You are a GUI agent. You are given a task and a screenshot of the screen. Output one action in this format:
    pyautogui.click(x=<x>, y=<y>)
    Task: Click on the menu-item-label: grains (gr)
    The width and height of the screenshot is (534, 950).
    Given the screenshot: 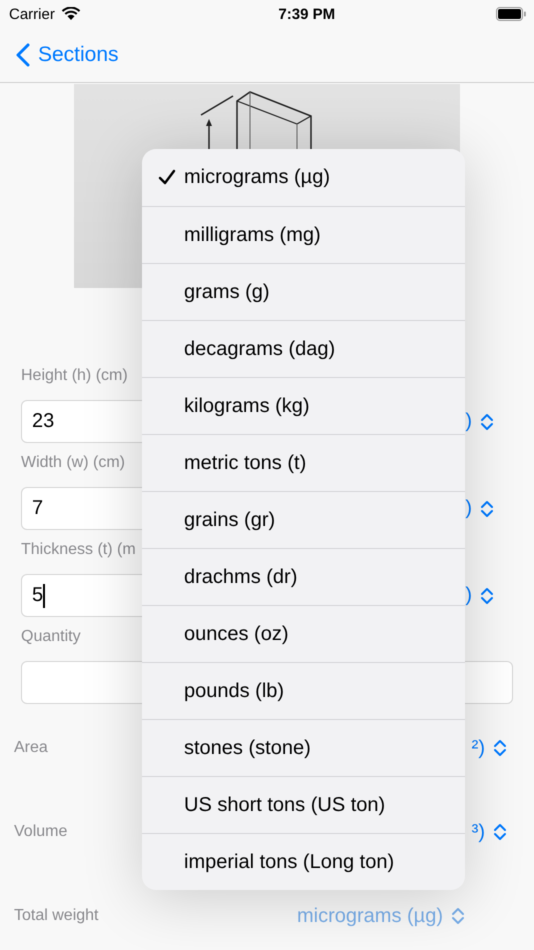 What is the action you would take?
    pyautogui.click(x=230, y=520)
    